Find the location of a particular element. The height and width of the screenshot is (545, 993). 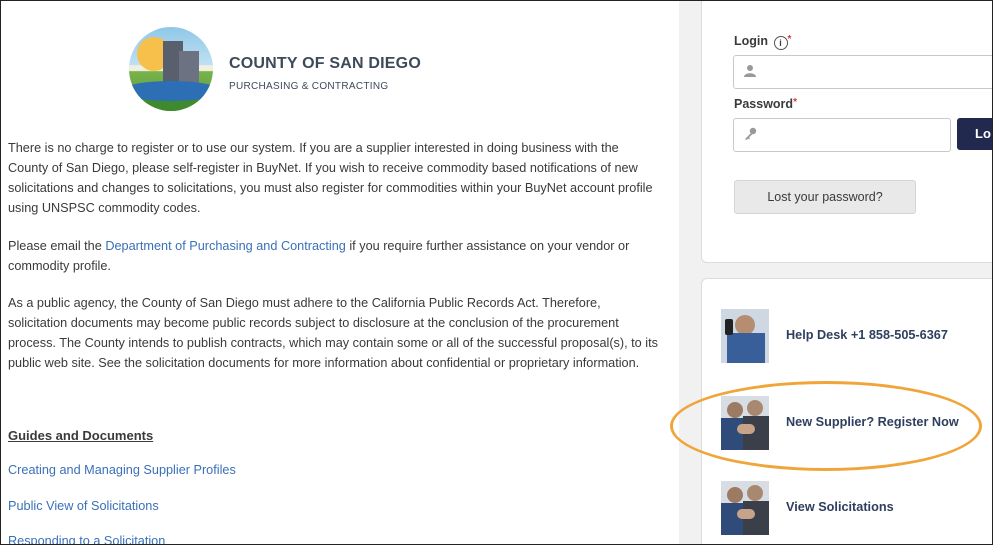

guide-link-supplier-profiles: Creating and Managing Supplier Profiles is located at coordinates (122, 470).